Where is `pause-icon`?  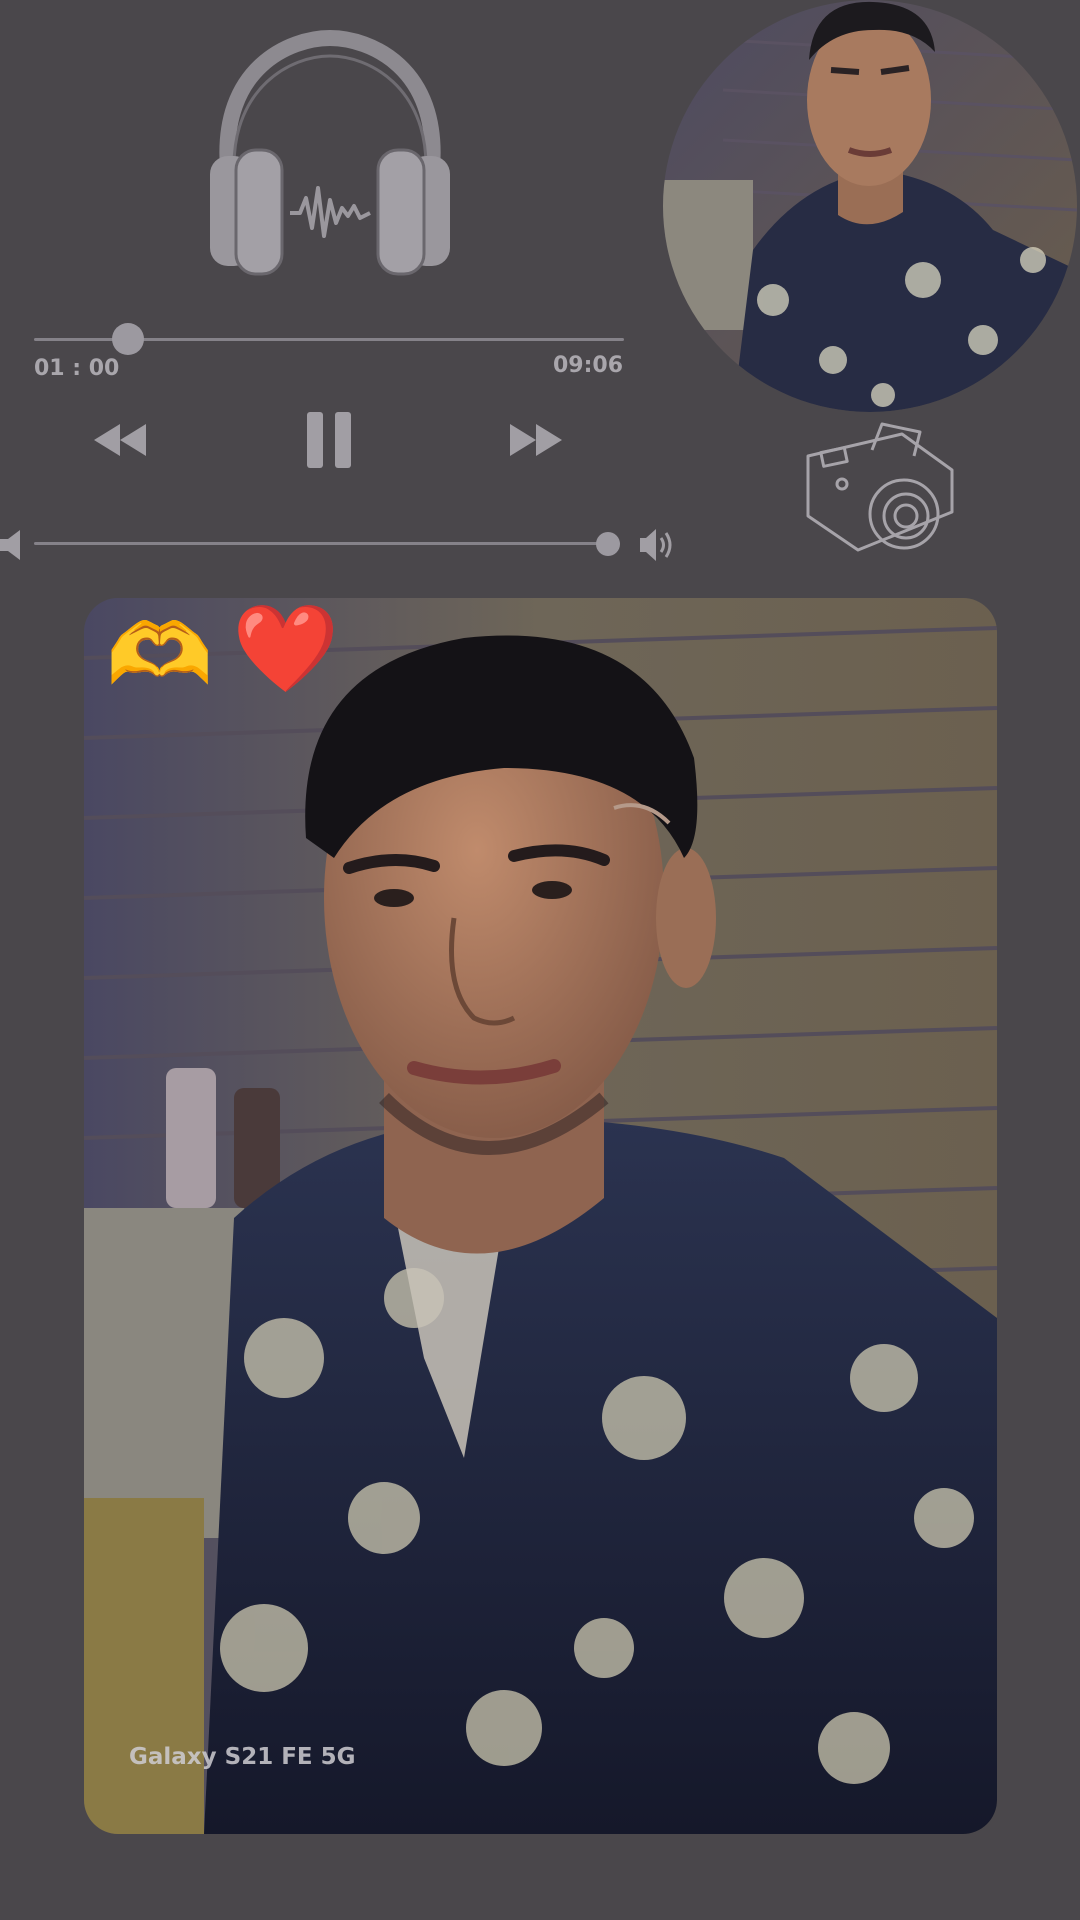 pause-icon is located at coordinates (329, 440).